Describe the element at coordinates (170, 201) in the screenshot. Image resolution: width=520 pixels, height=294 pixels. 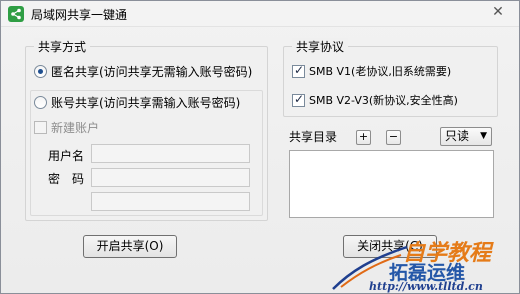
I see `confirm-password-input` at that location.